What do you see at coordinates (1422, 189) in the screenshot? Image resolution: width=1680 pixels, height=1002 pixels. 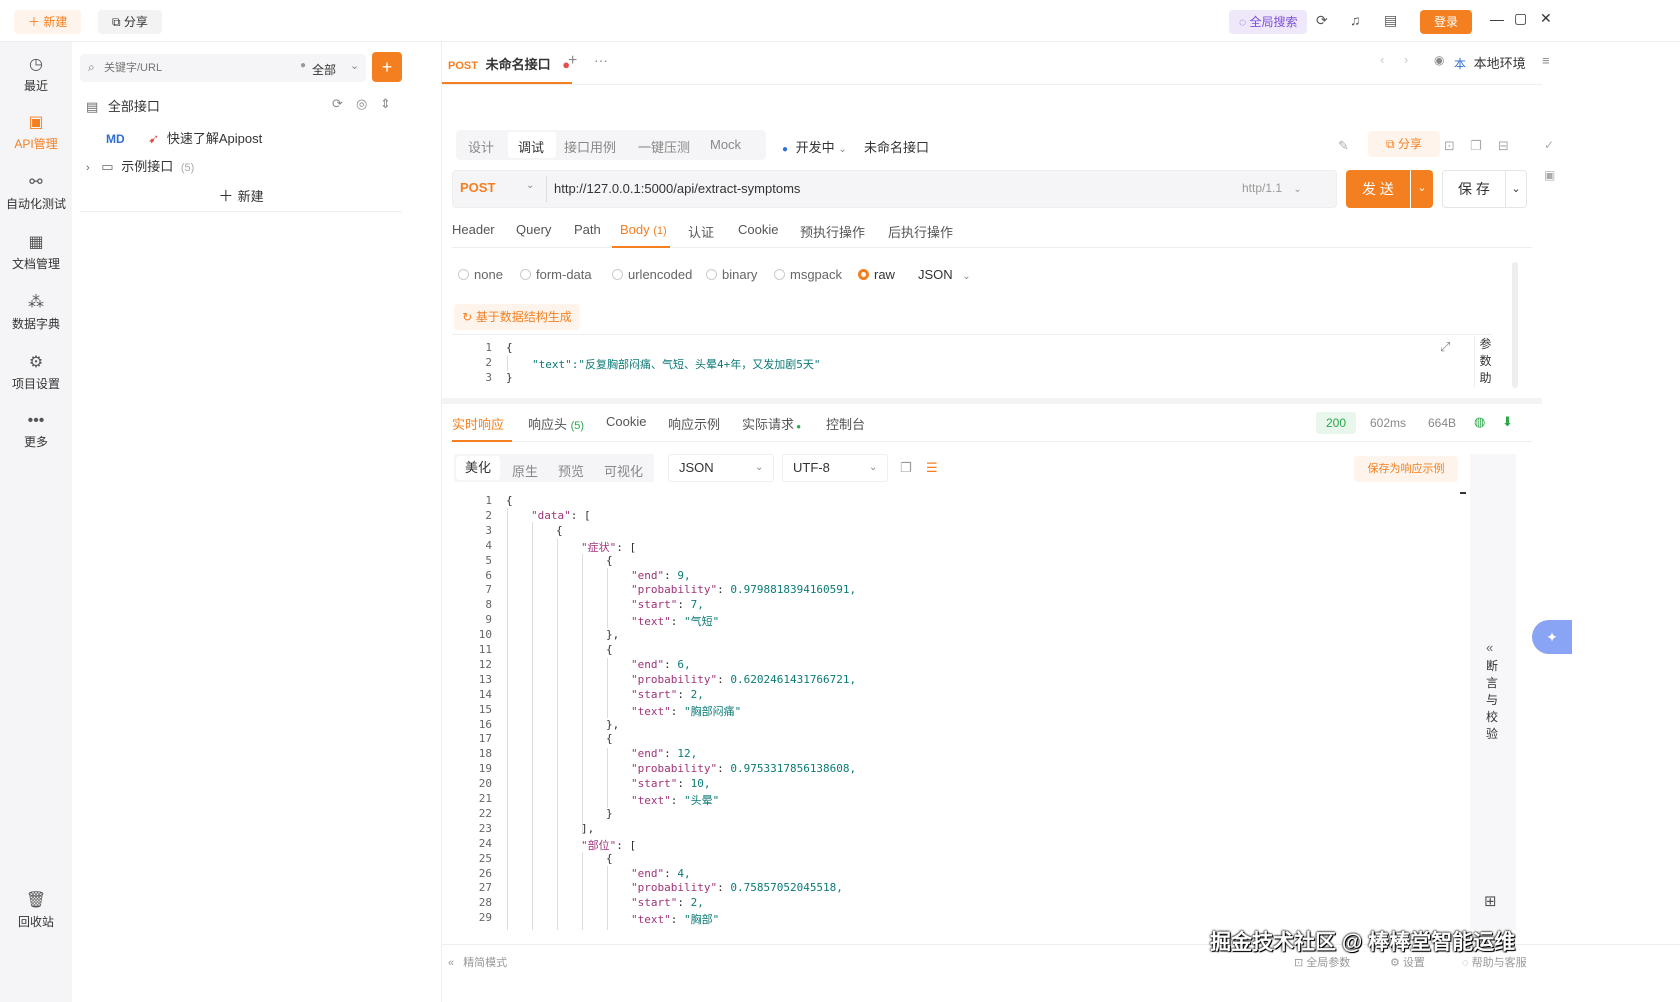 I see `send-options-icon: ⌄` at bounding box center [1422, 189].